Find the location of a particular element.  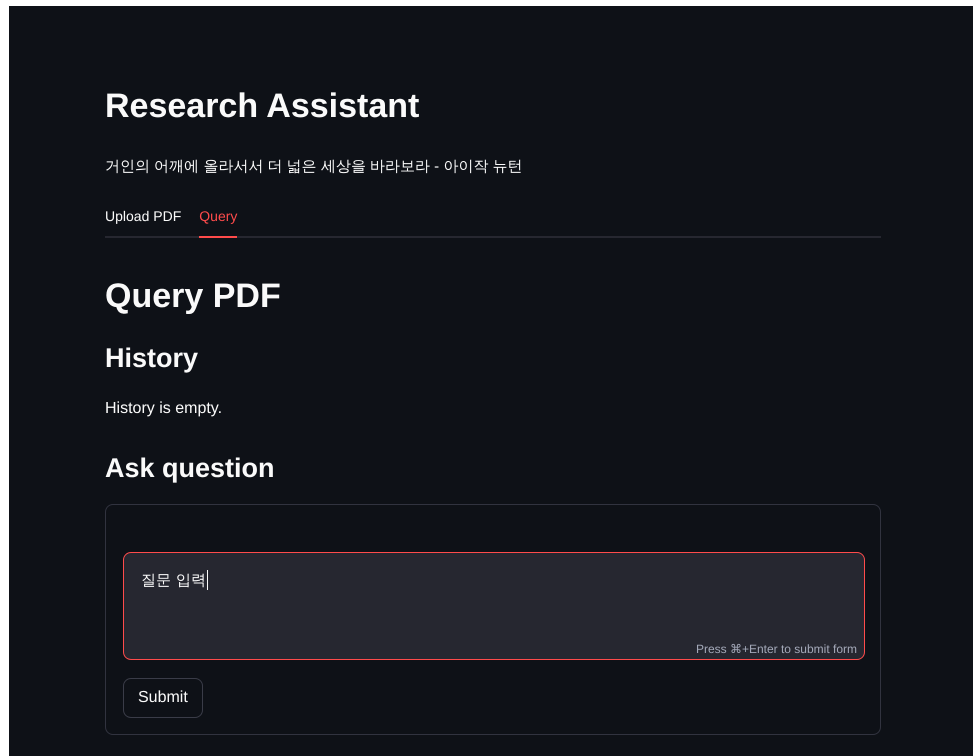

tab: Query is located at coordinates (218, 223).